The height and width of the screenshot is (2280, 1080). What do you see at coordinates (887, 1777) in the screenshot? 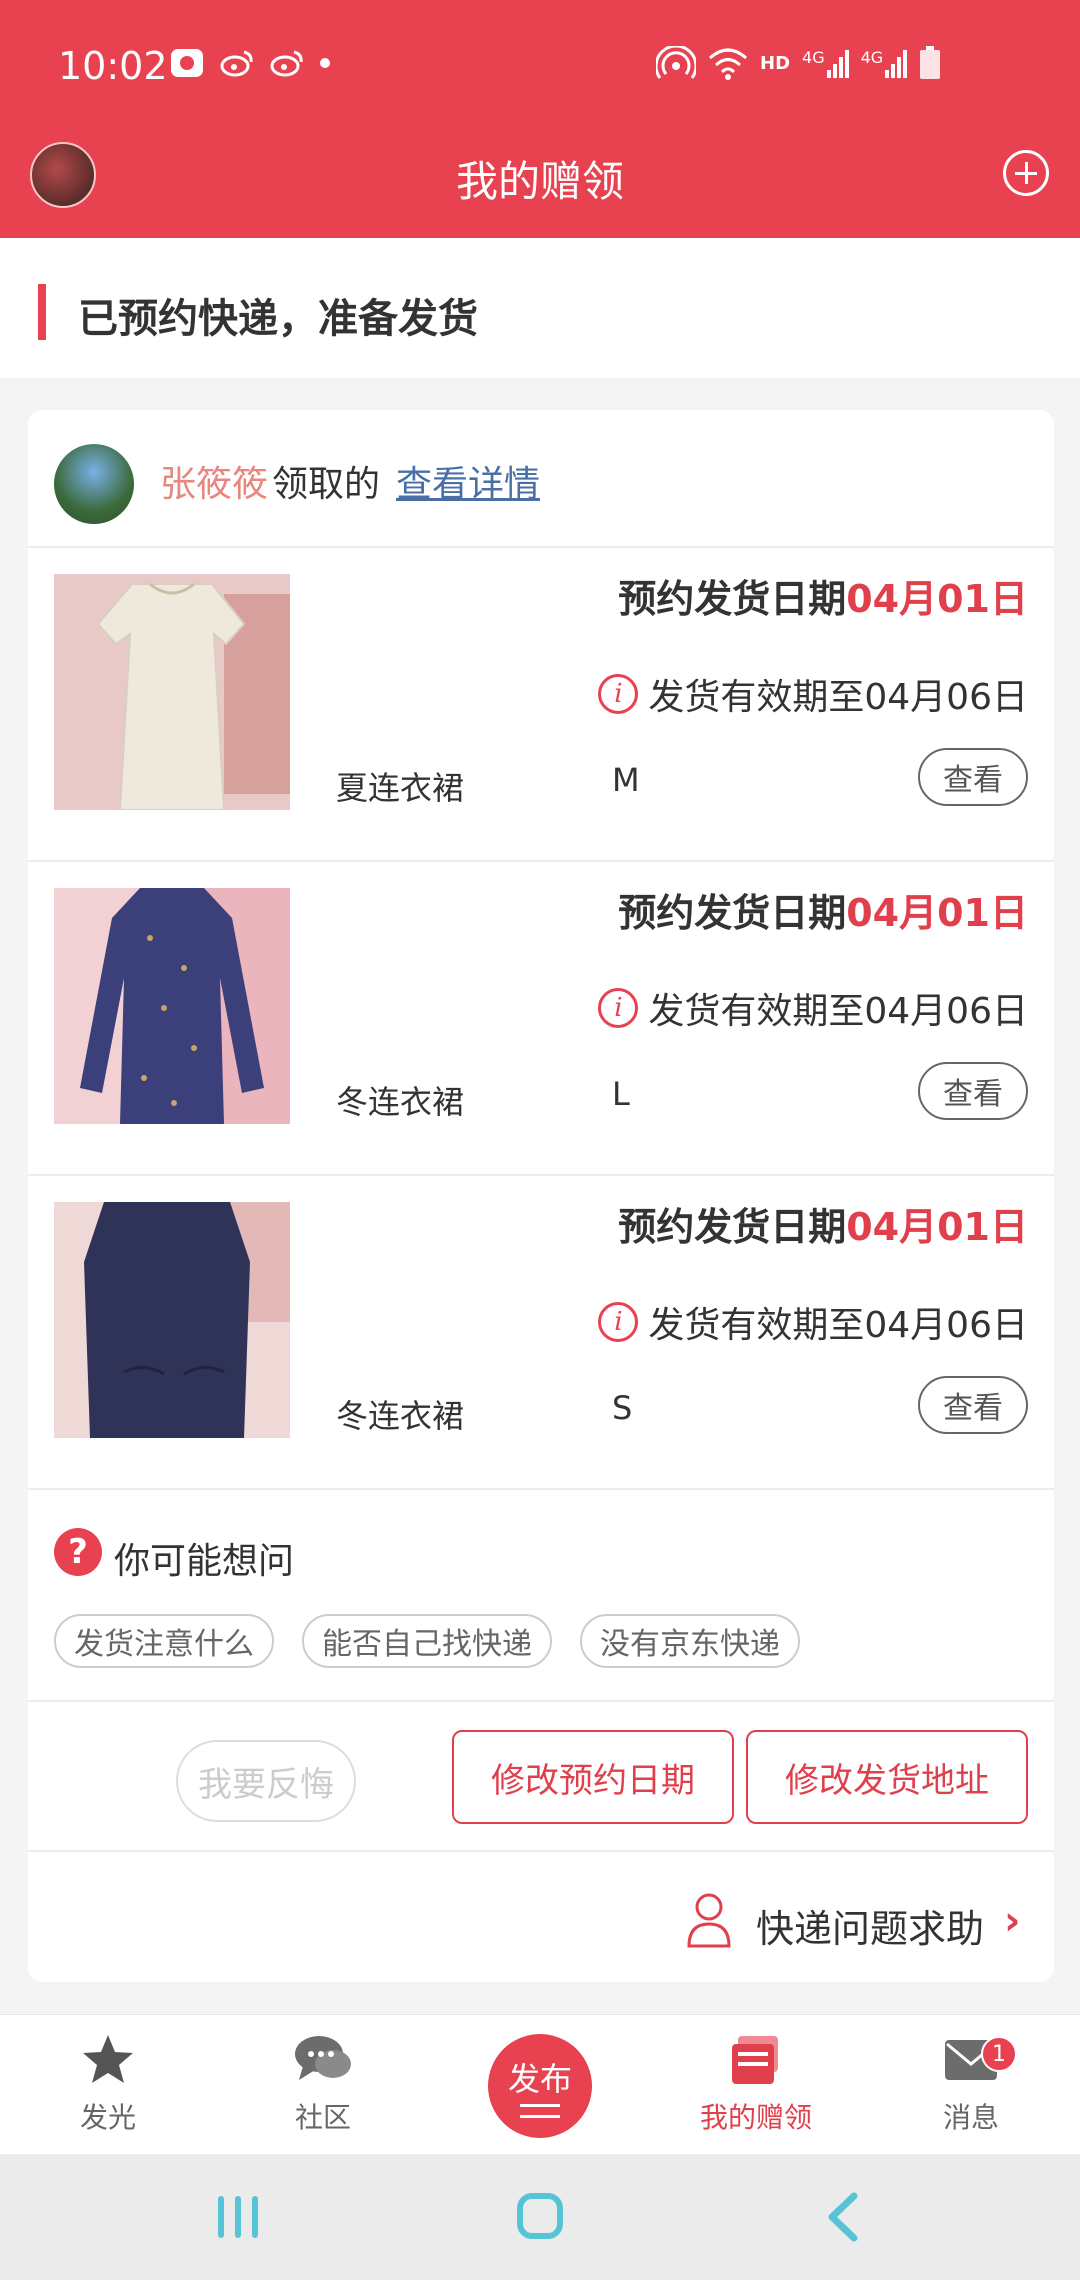
I see `change-address-button: 修改发货地址` at bounding box center [887, 1777].